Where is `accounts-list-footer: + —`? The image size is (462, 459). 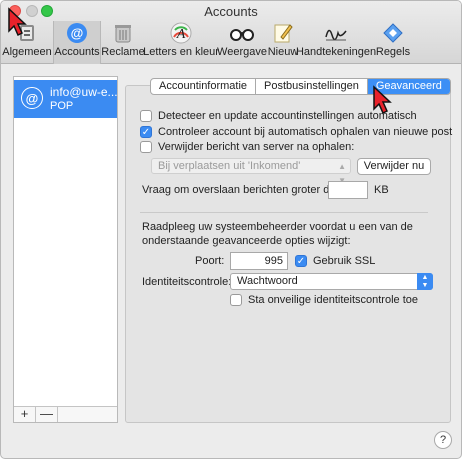
accounts-list-footer: + — is located at coordinates (65, 414).